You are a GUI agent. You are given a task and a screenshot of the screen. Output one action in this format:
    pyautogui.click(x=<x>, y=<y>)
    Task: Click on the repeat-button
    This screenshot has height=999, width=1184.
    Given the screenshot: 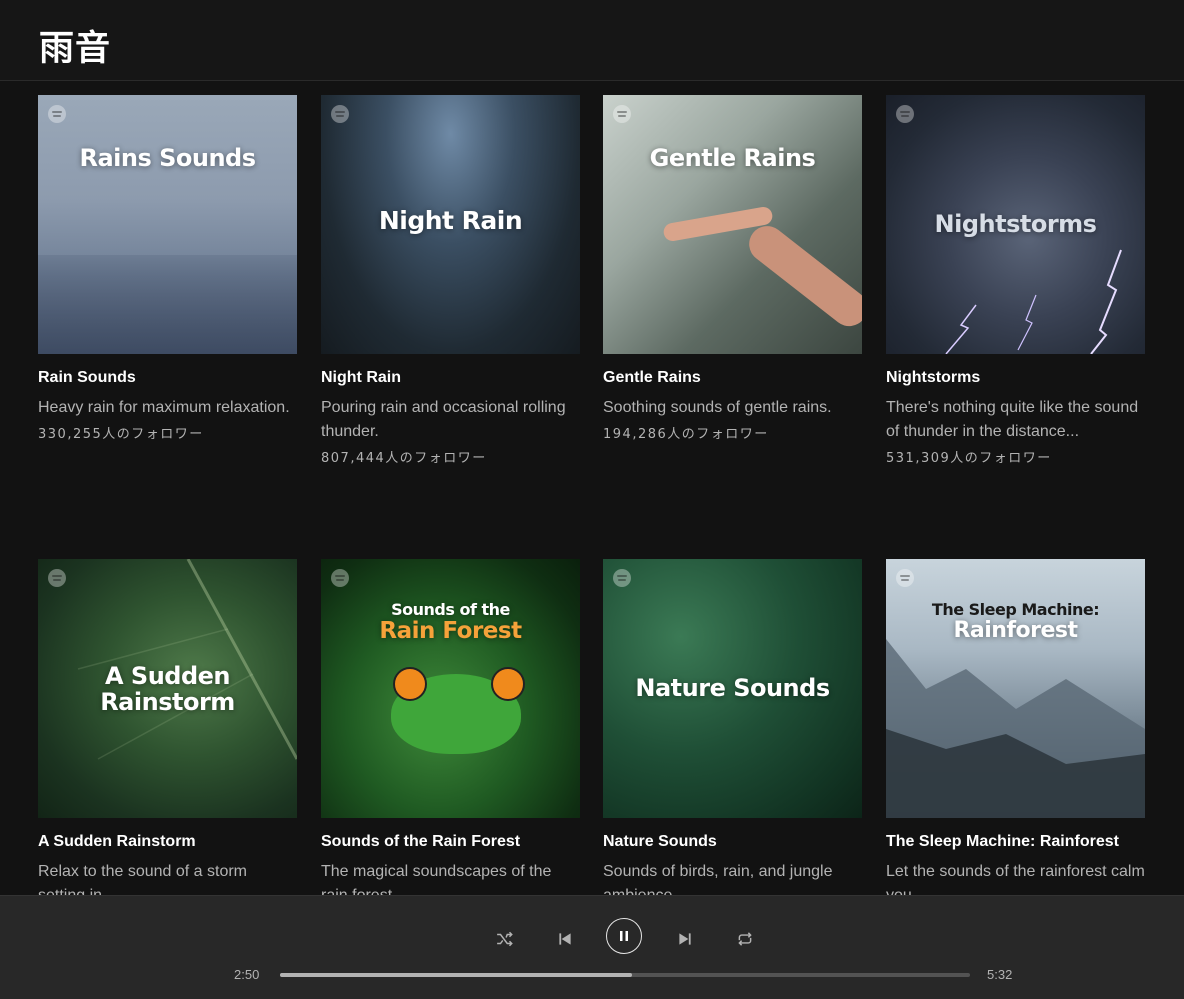 What is the action you would take?
    pyautogui.click(x=745, y=939)
    